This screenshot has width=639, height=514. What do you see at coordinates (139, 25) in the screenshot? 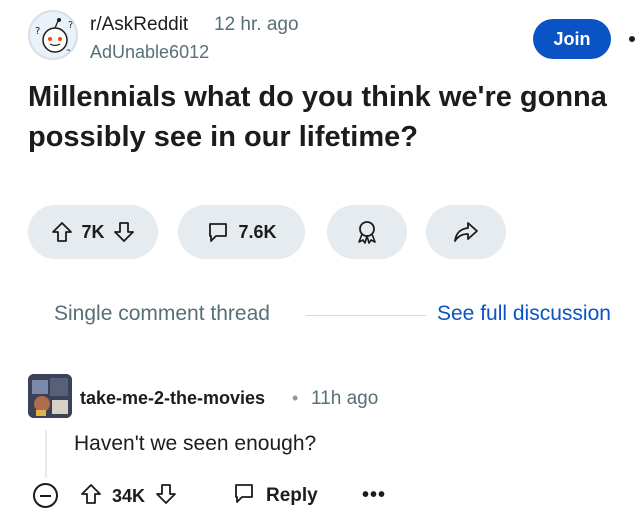
I see `subreddit-name: r/AskReddit` at bounding box center [139, 25].